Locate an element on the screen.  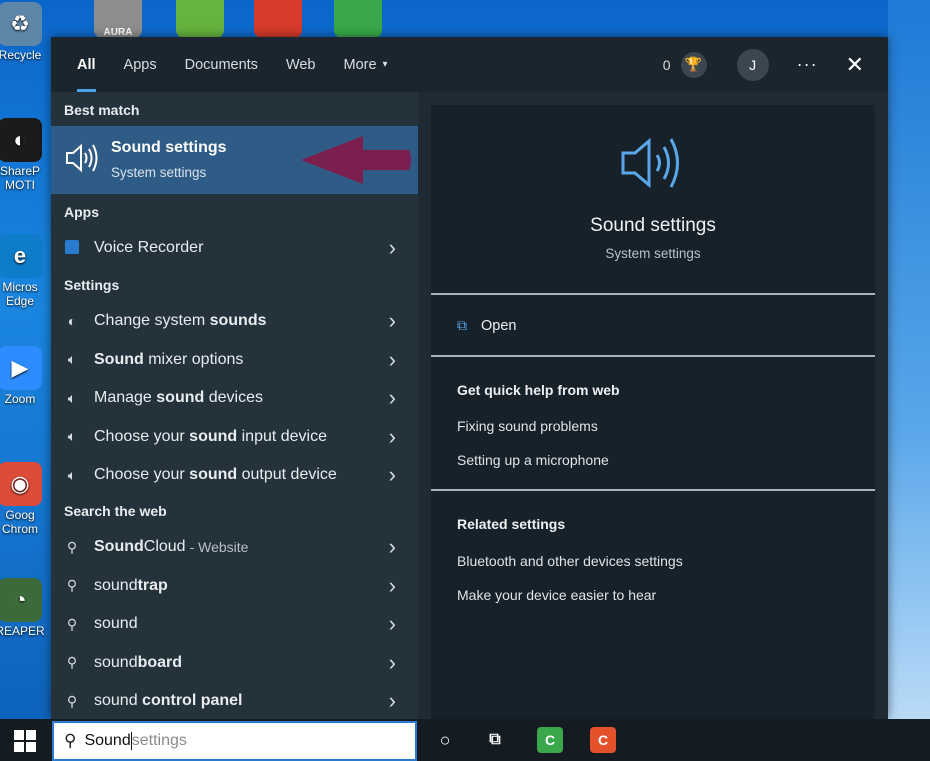
list-item: ⚲ sound › is located at coordinates (234, 624).